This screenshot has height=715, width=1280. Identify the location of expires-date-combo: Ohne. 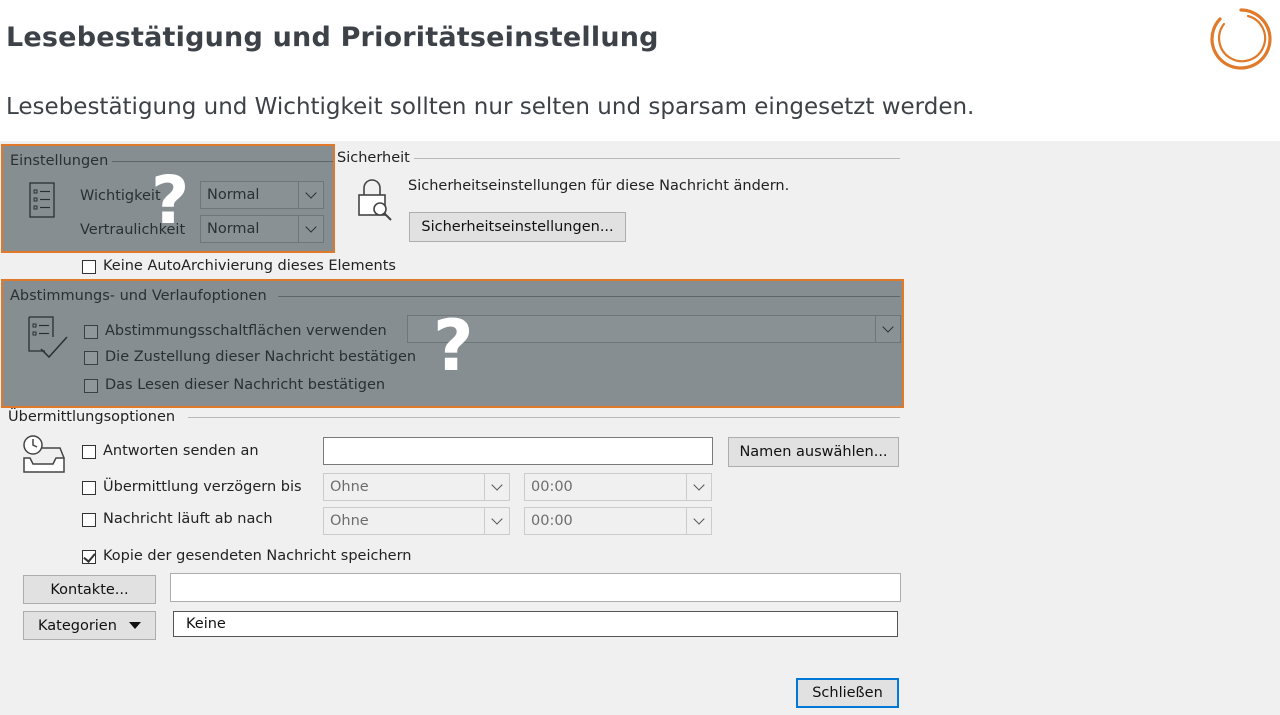
(416, 521).